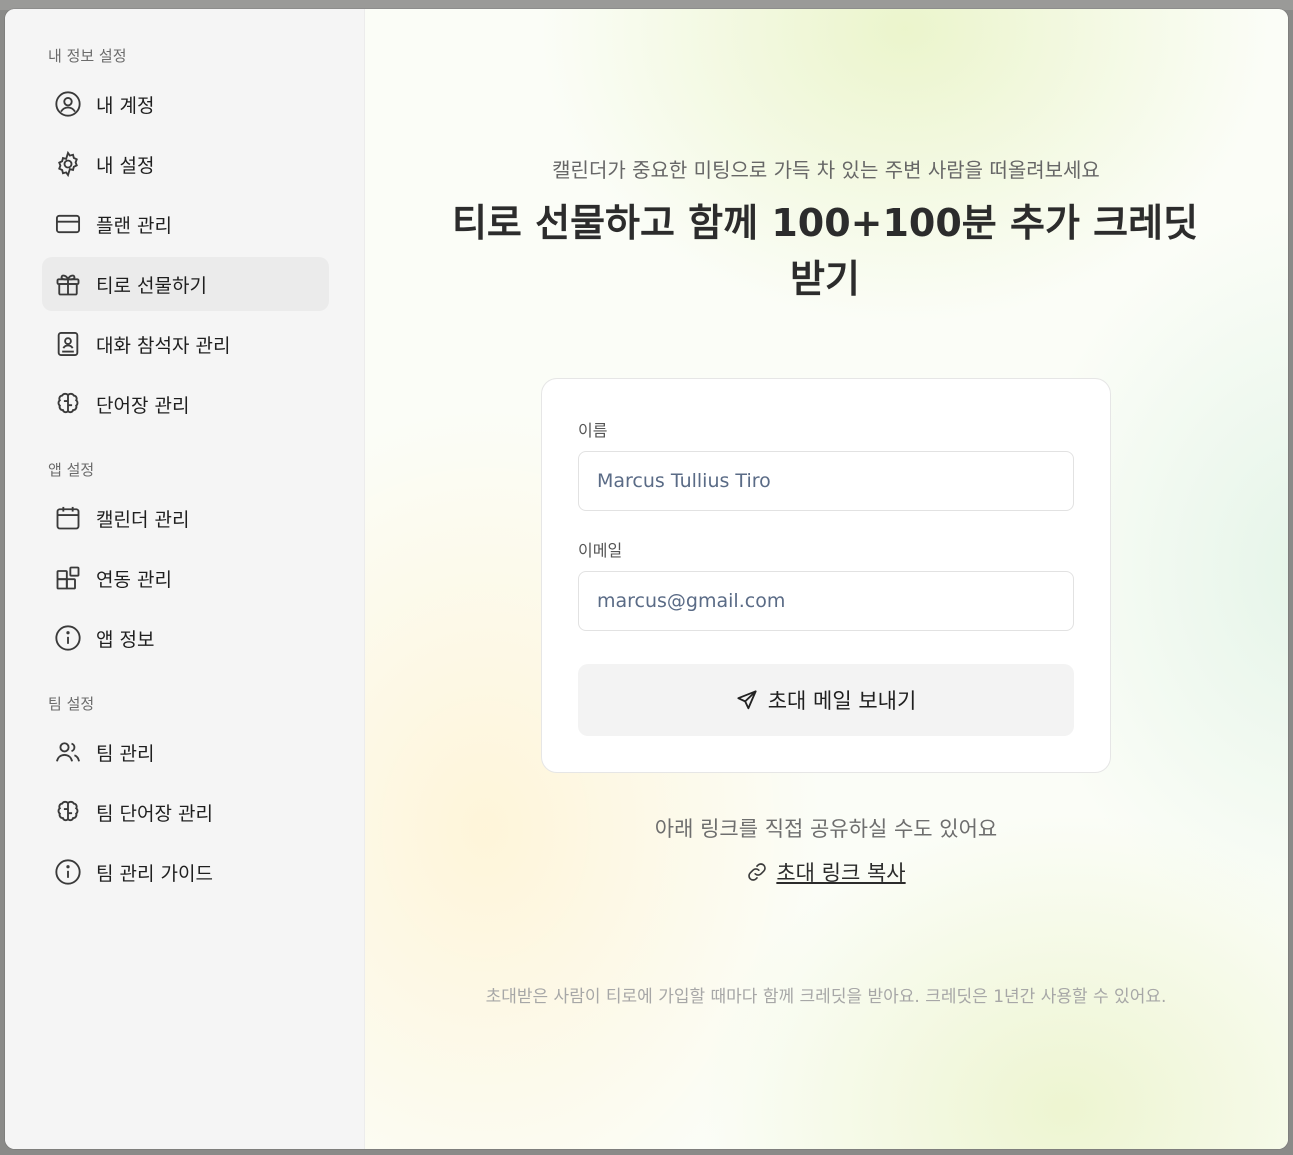 The height and width of the screenshot is (1155, 1293). I want to click on sidebar-item-team-vocabulary: 팀 단어장 관리, so click(185, 812).